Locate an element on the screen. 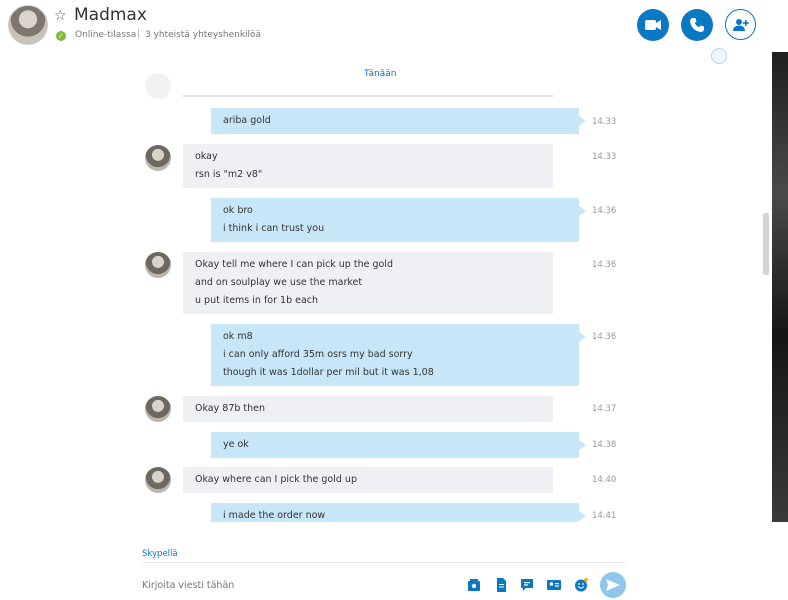 The image size is (788, 600). outgoing-message: ariba gold is located at coordinates (398, 121).